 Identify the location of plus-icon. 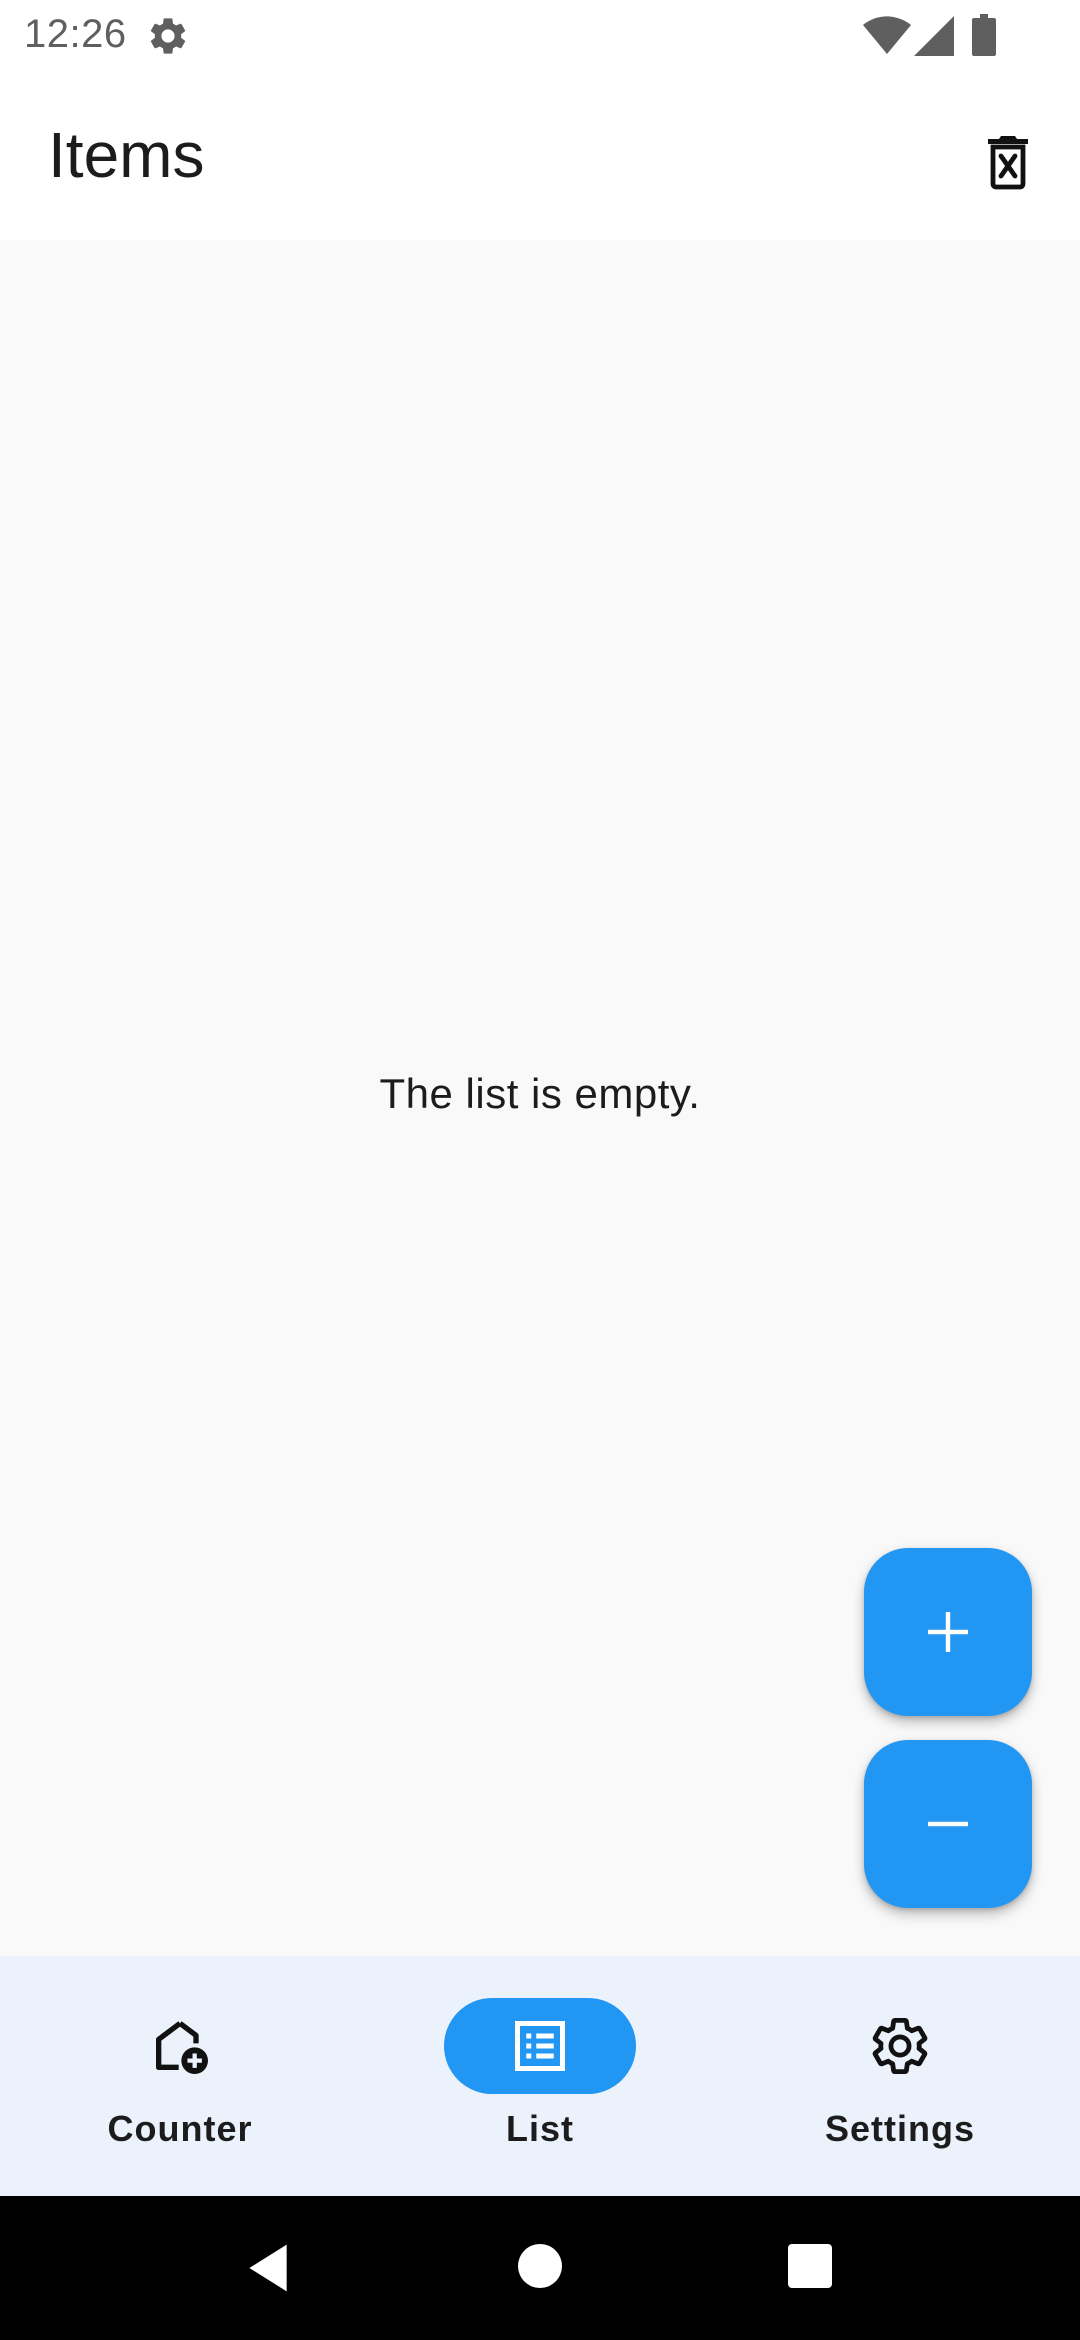
(948, 1632).